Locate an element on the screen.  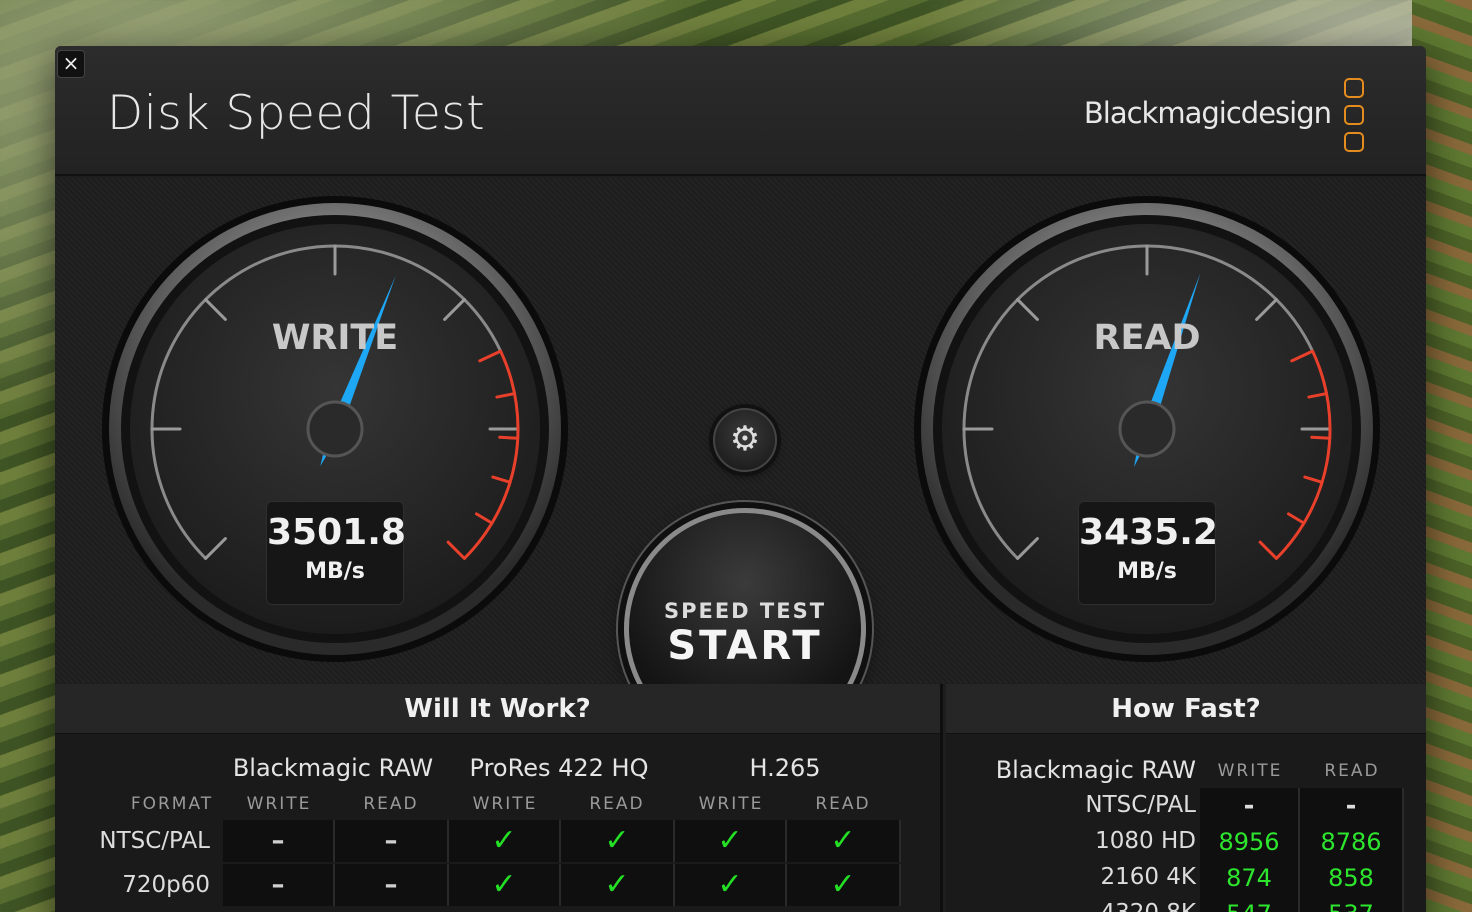
how-fast-write-value: 8956 is located at coordinates (1250, 842).